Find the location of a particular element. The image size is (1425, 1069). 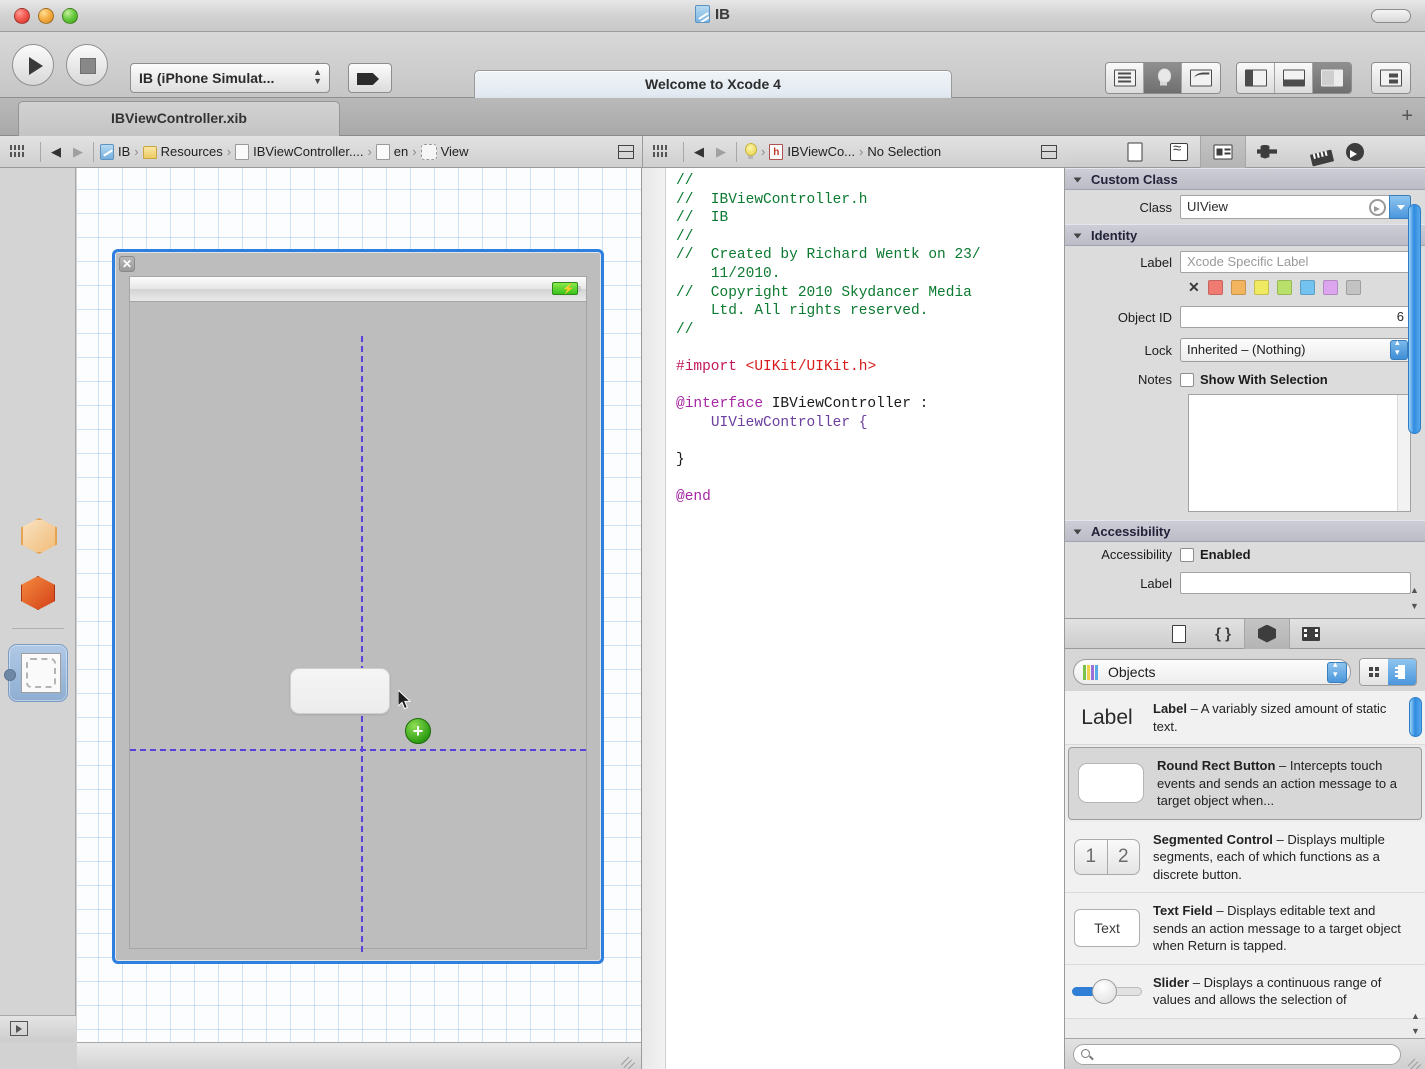

editor-mode-segments is located at coordinates (1163, 78).